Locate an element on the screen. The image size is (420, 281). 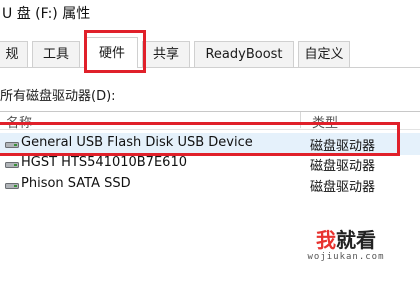
tab-general-label: 规 is located at coordinates (12, 54).